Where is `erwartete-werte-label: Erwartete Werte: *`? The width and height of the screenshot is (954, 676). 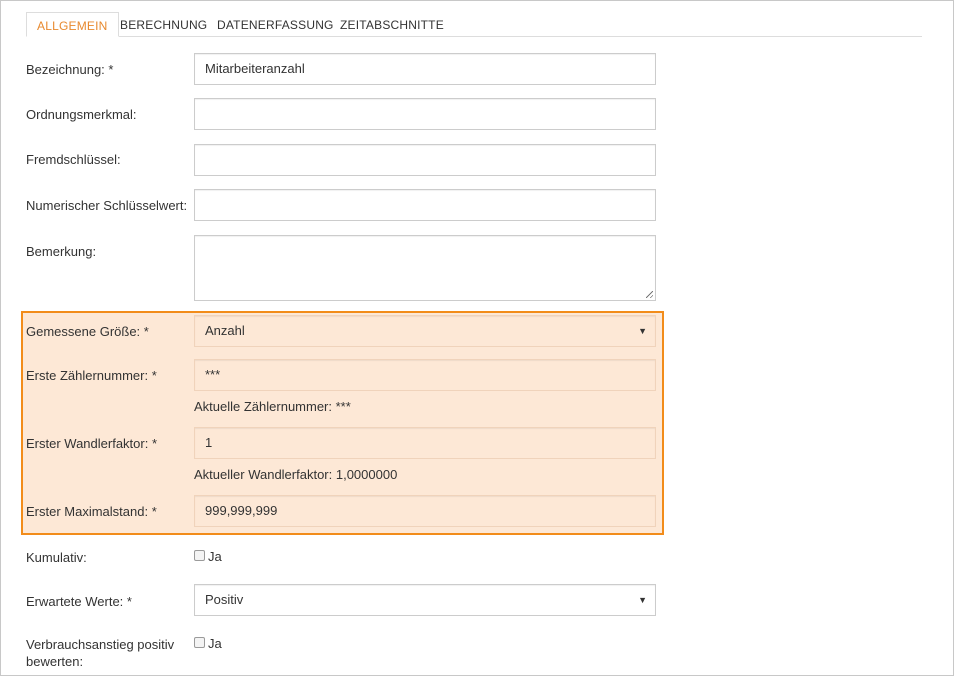
erwartete-werte-label: Erwartete Werte: * is located at coordinates (79, 601).